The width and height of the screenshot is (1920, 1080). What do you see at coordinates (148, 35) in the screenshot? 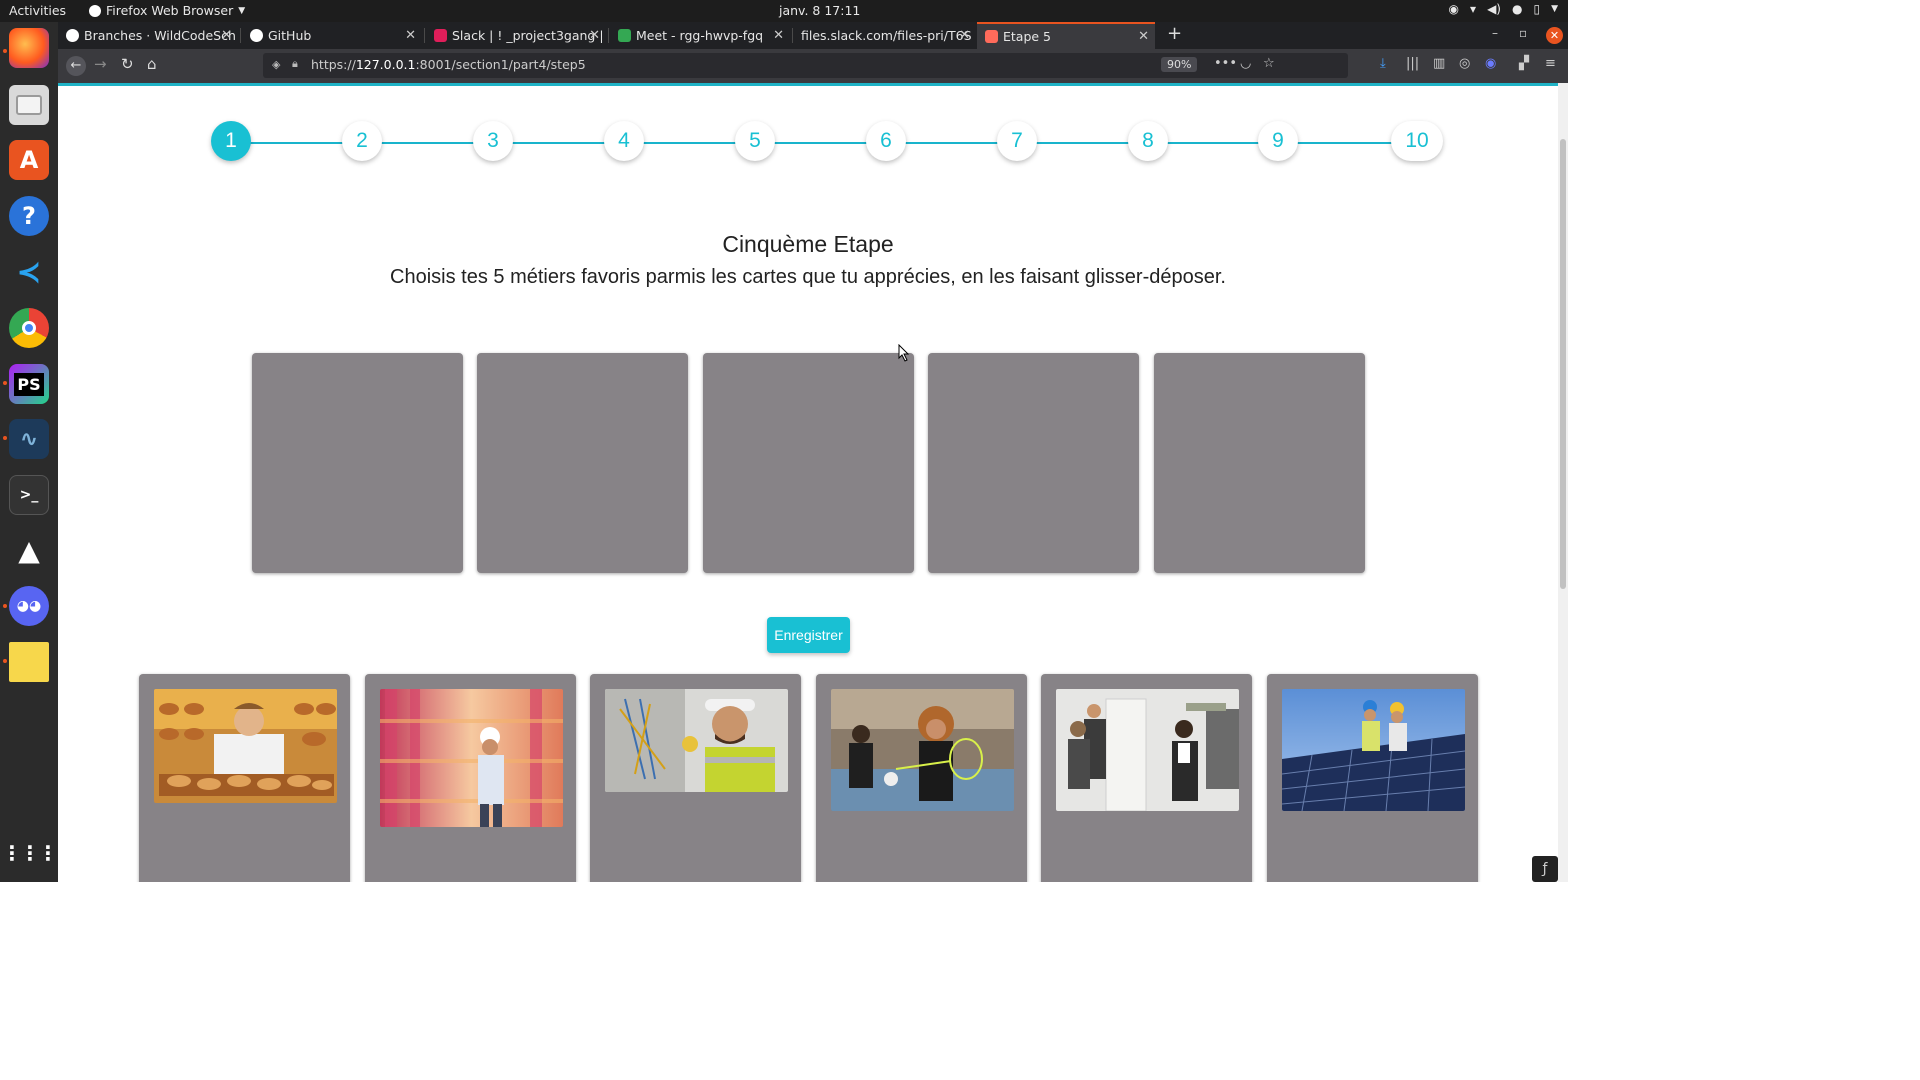
I see `tab-branches: Branches · WildCodeSch ✕` at bounding box center [148, 35].